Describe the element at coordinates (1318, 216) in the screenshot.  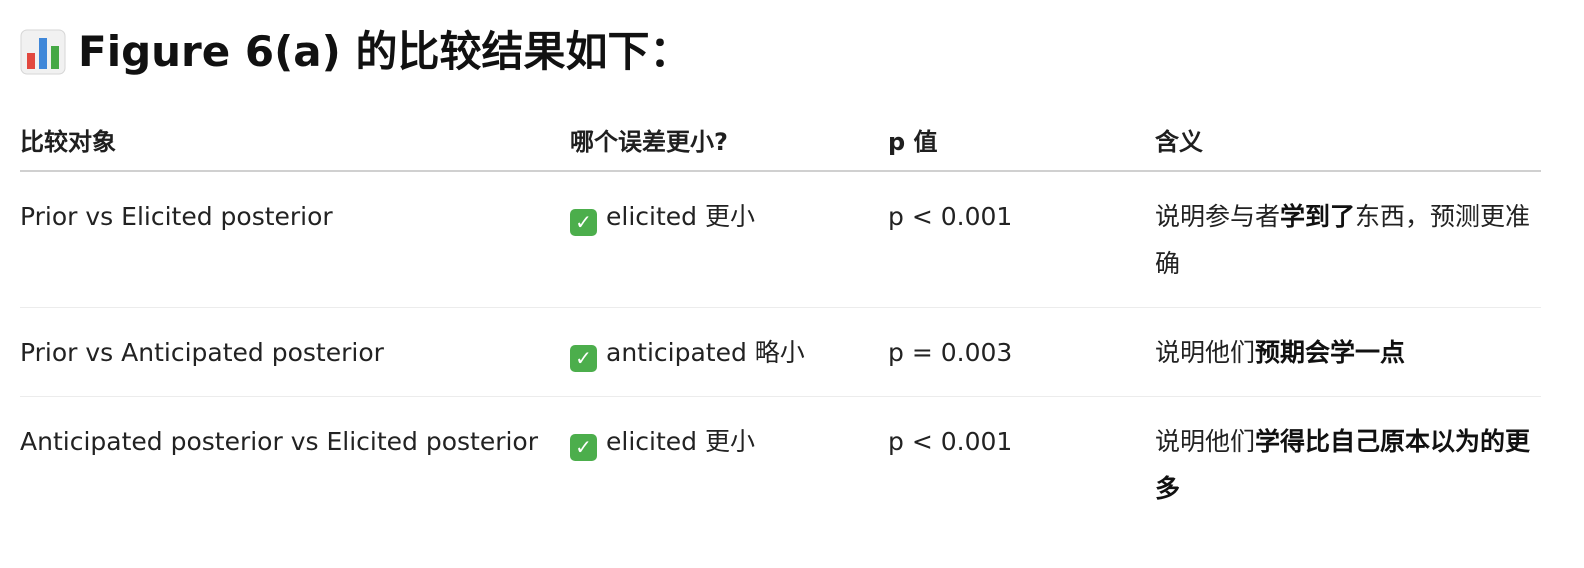
I see `meaning-emphasis: 学到了` at that location.